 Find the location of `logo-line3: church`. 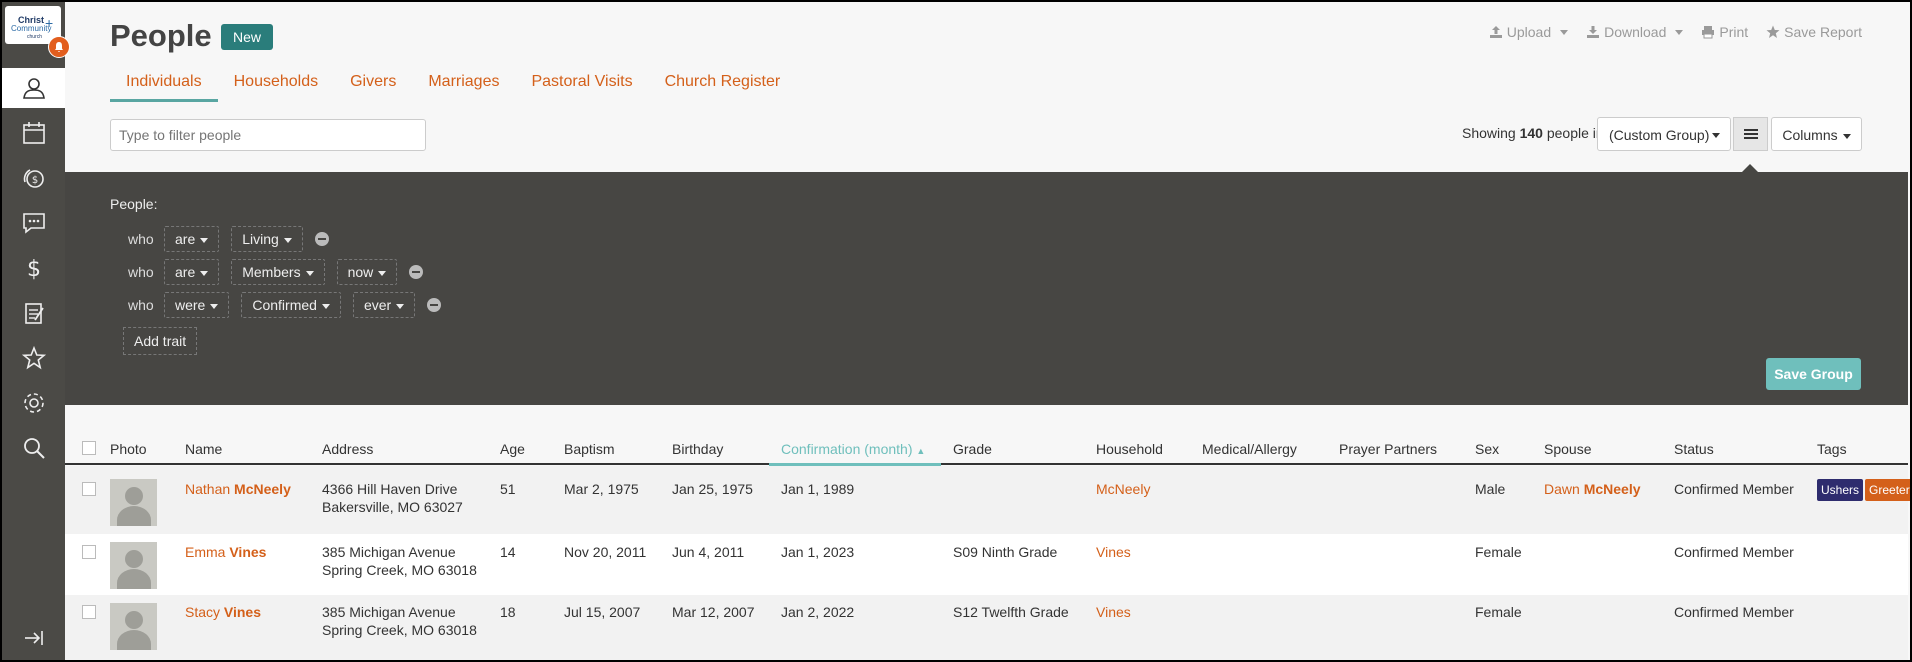

logo-line3: church is located at coordinates (35, 37).